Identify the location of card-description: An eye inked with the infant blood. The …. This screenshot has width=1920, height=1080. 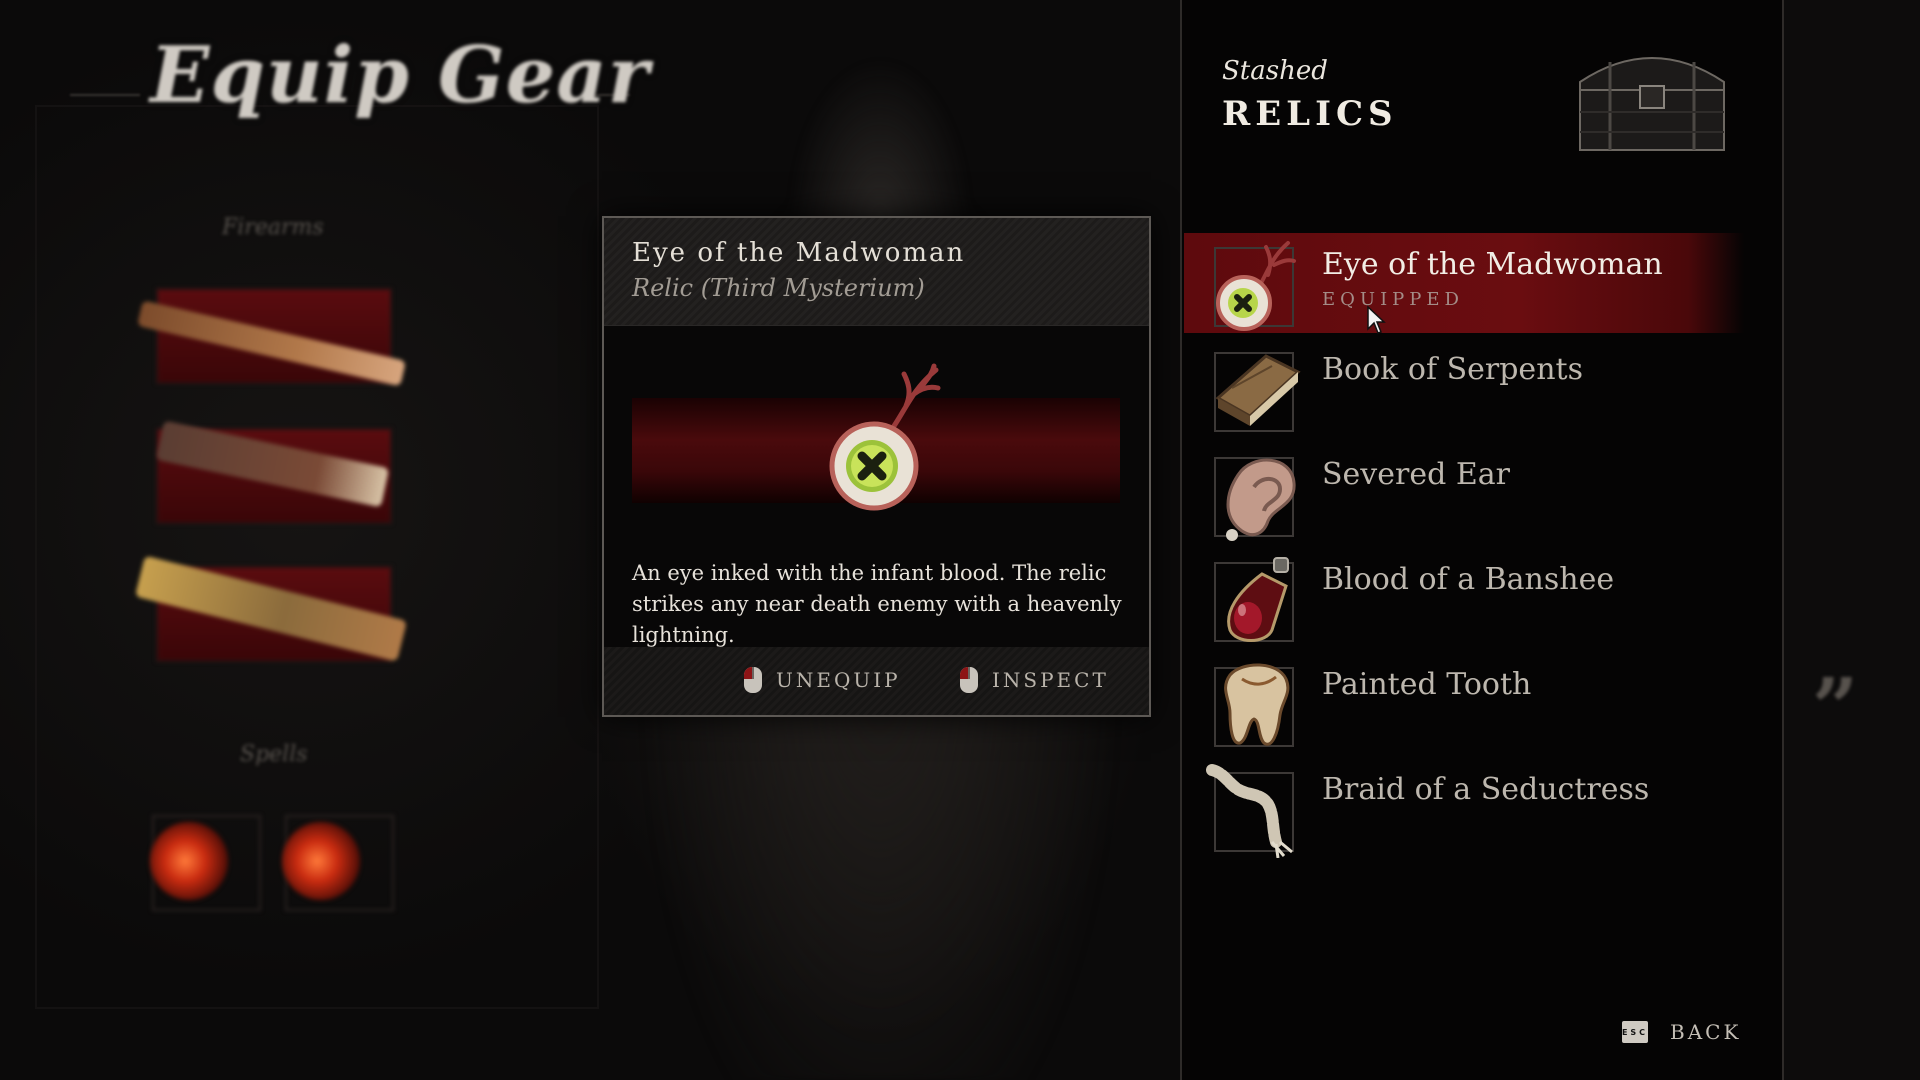
(877, 604).